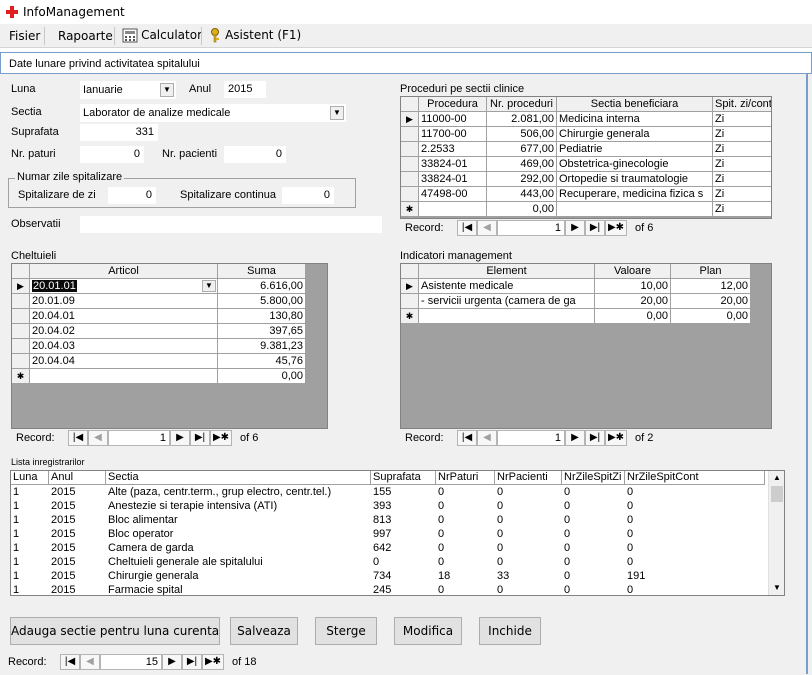  What do you see at coordinates (575, 228) in the screenshot?
I see `next-record-icon: ▶` at bounding box center [575, 228].